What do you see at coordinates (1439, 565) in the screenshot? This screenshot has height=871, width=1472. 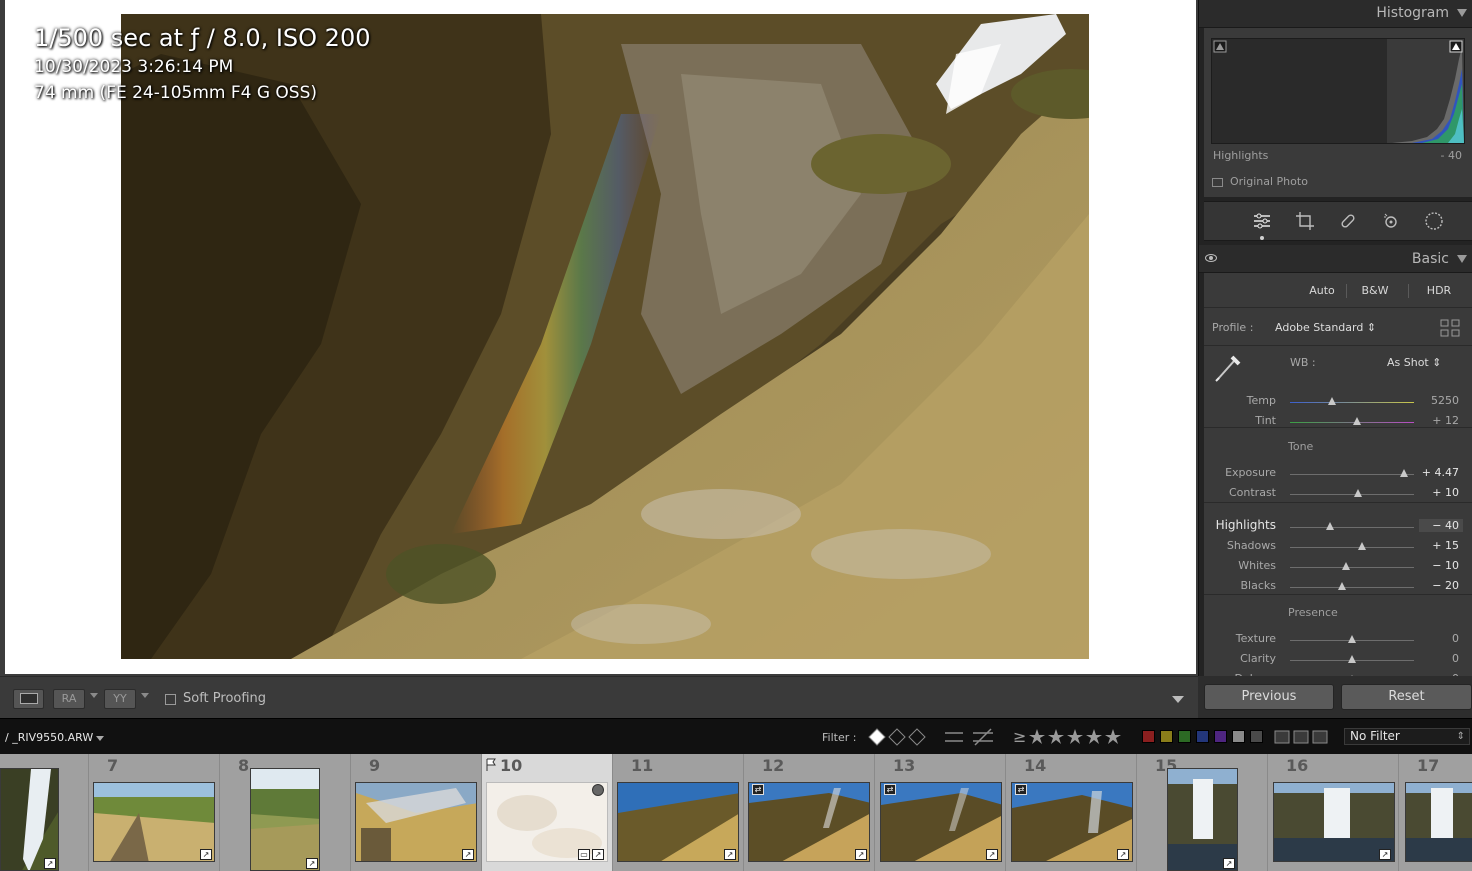 I see `slider-value: − 10` at bounding box center [1439, 565].